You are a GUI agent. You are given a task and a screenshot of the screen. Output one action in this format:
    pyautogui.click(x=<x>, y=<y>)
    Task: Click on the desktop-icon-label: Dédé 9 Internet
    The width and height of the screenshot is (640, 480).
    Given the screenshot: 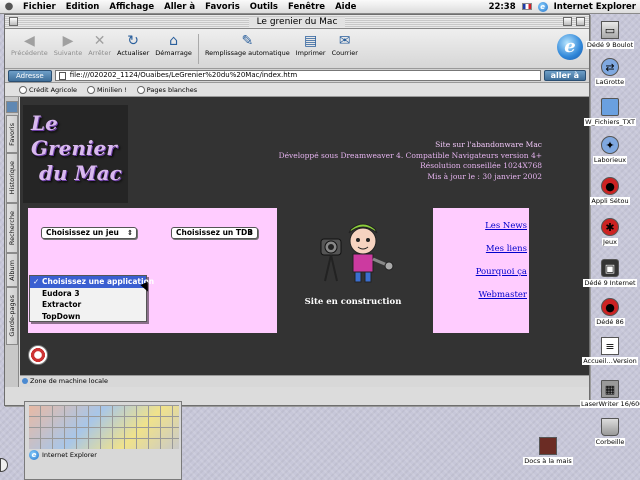 What is the action you would take?
    pyautogui.click(x=610, y=283)
    